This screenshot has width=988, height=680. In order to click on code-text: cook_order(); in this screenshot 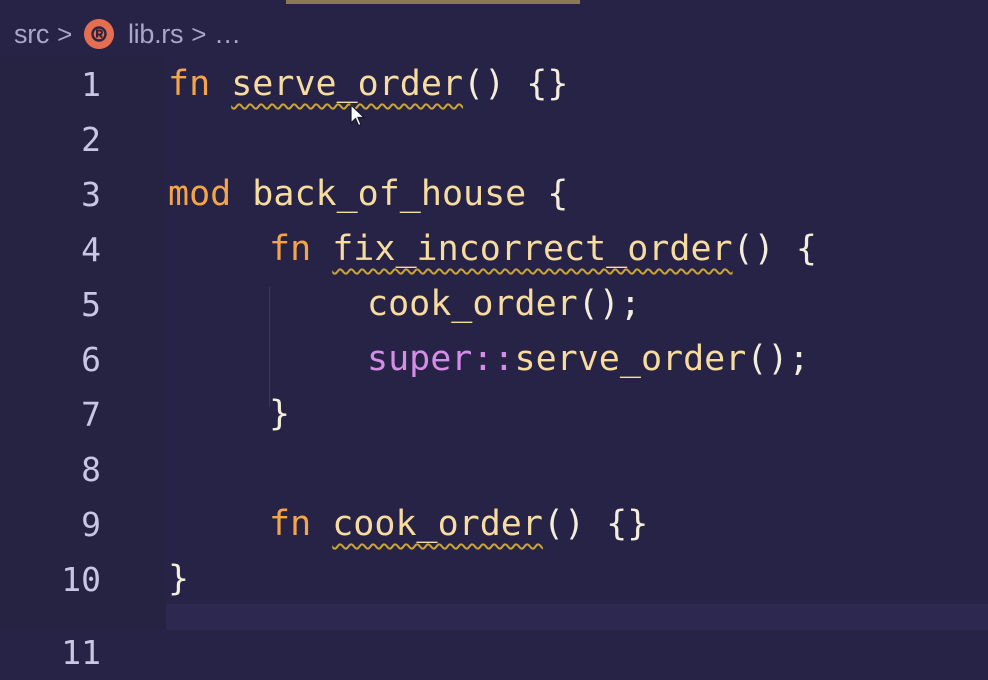, I will do `click(504, 304)`.